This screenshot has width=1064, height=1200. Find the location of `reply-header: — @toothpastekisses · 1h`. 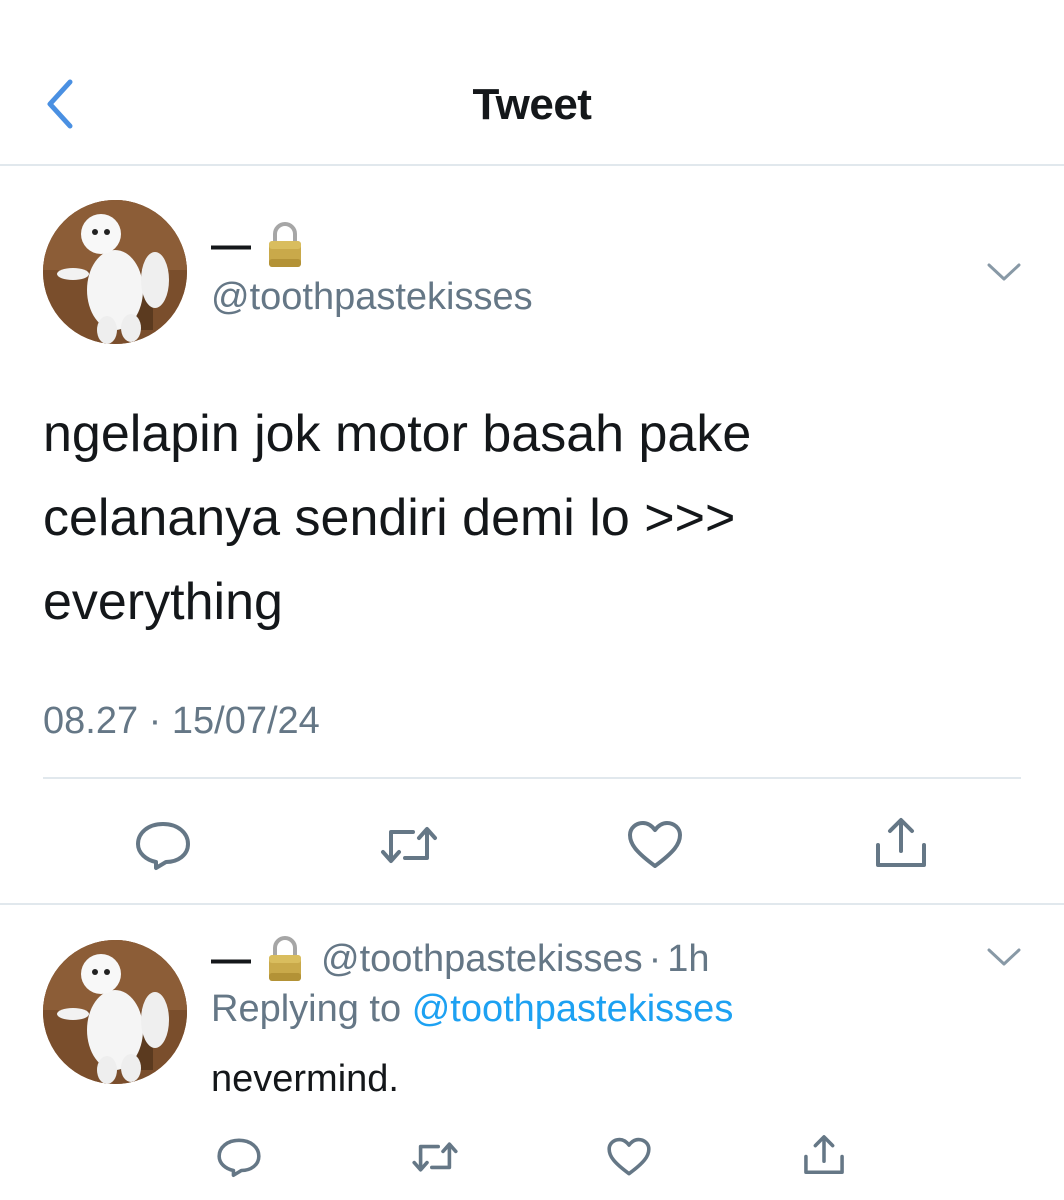

reply-header: — @toothpastekisses · 1h is located at coordinates (460, 959).